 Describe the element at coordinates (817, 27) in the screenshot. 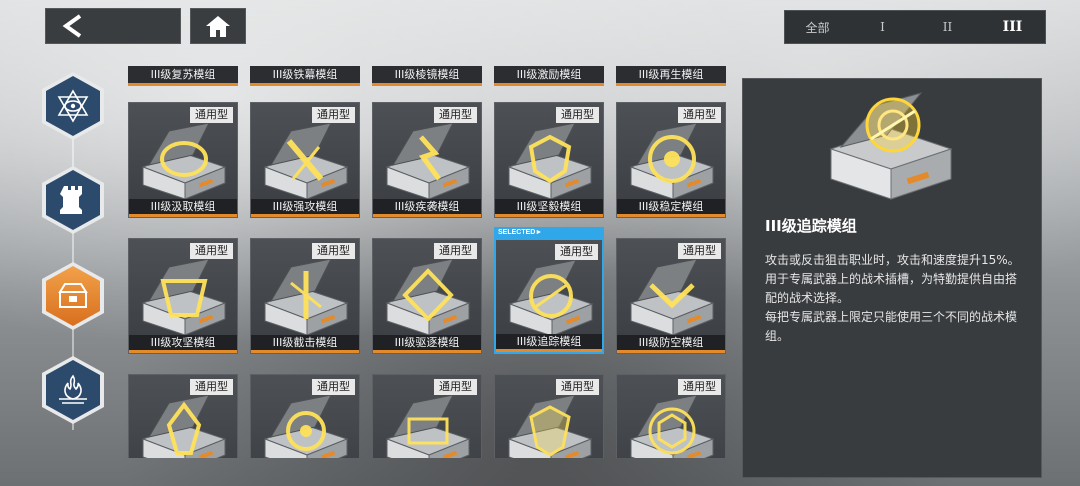

I see `tab-all: 全部` at that location.